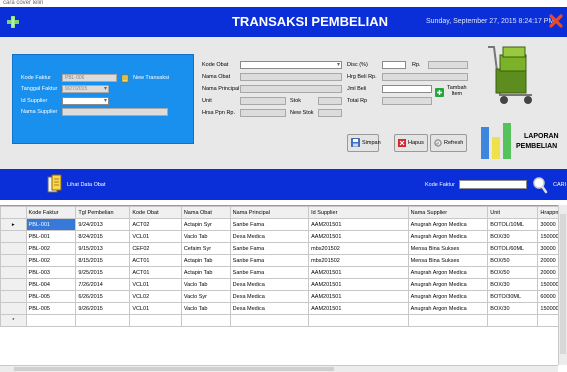  Describe the element at coordinates (330, 113) in the screenshot. I see `new-stok-field` at that location.